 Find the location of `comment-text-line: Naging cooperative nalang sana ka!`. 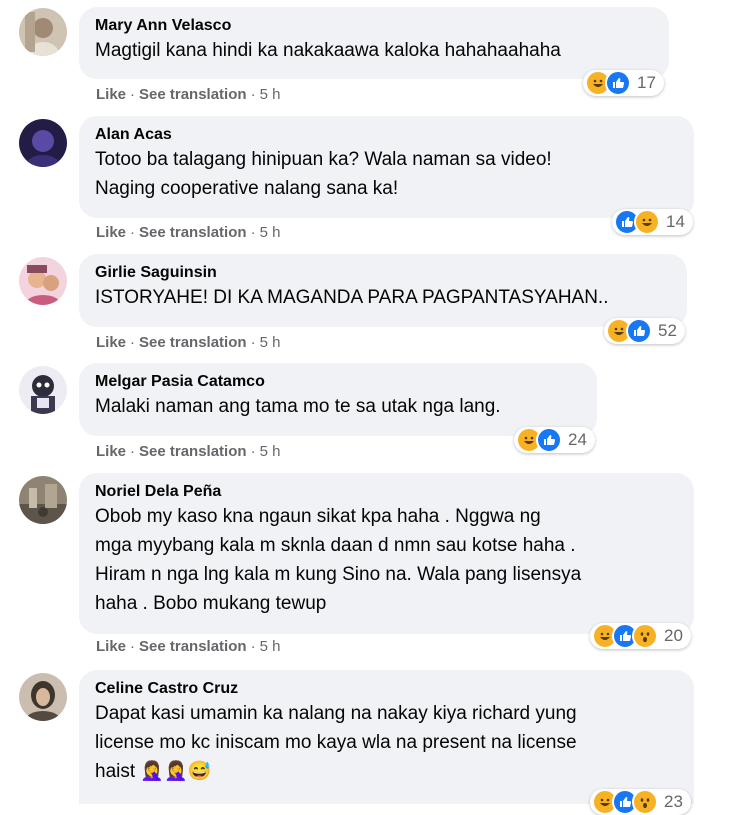

comment-text-line: Naging cooperative nalang sana ka! is located at coordinates (247, 188).